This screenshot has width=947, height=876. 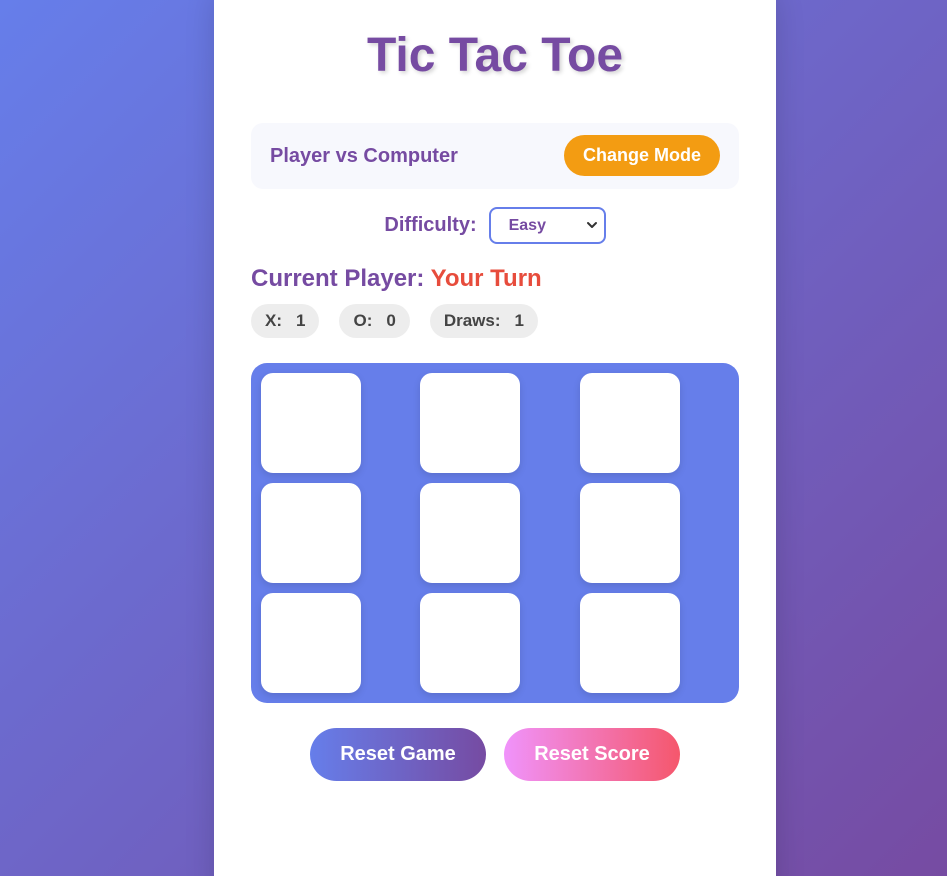 What do you see at coordinates (519, 320) in the screenshot?
I see `score-draws-value: 1` at bounding box center [519, 320].